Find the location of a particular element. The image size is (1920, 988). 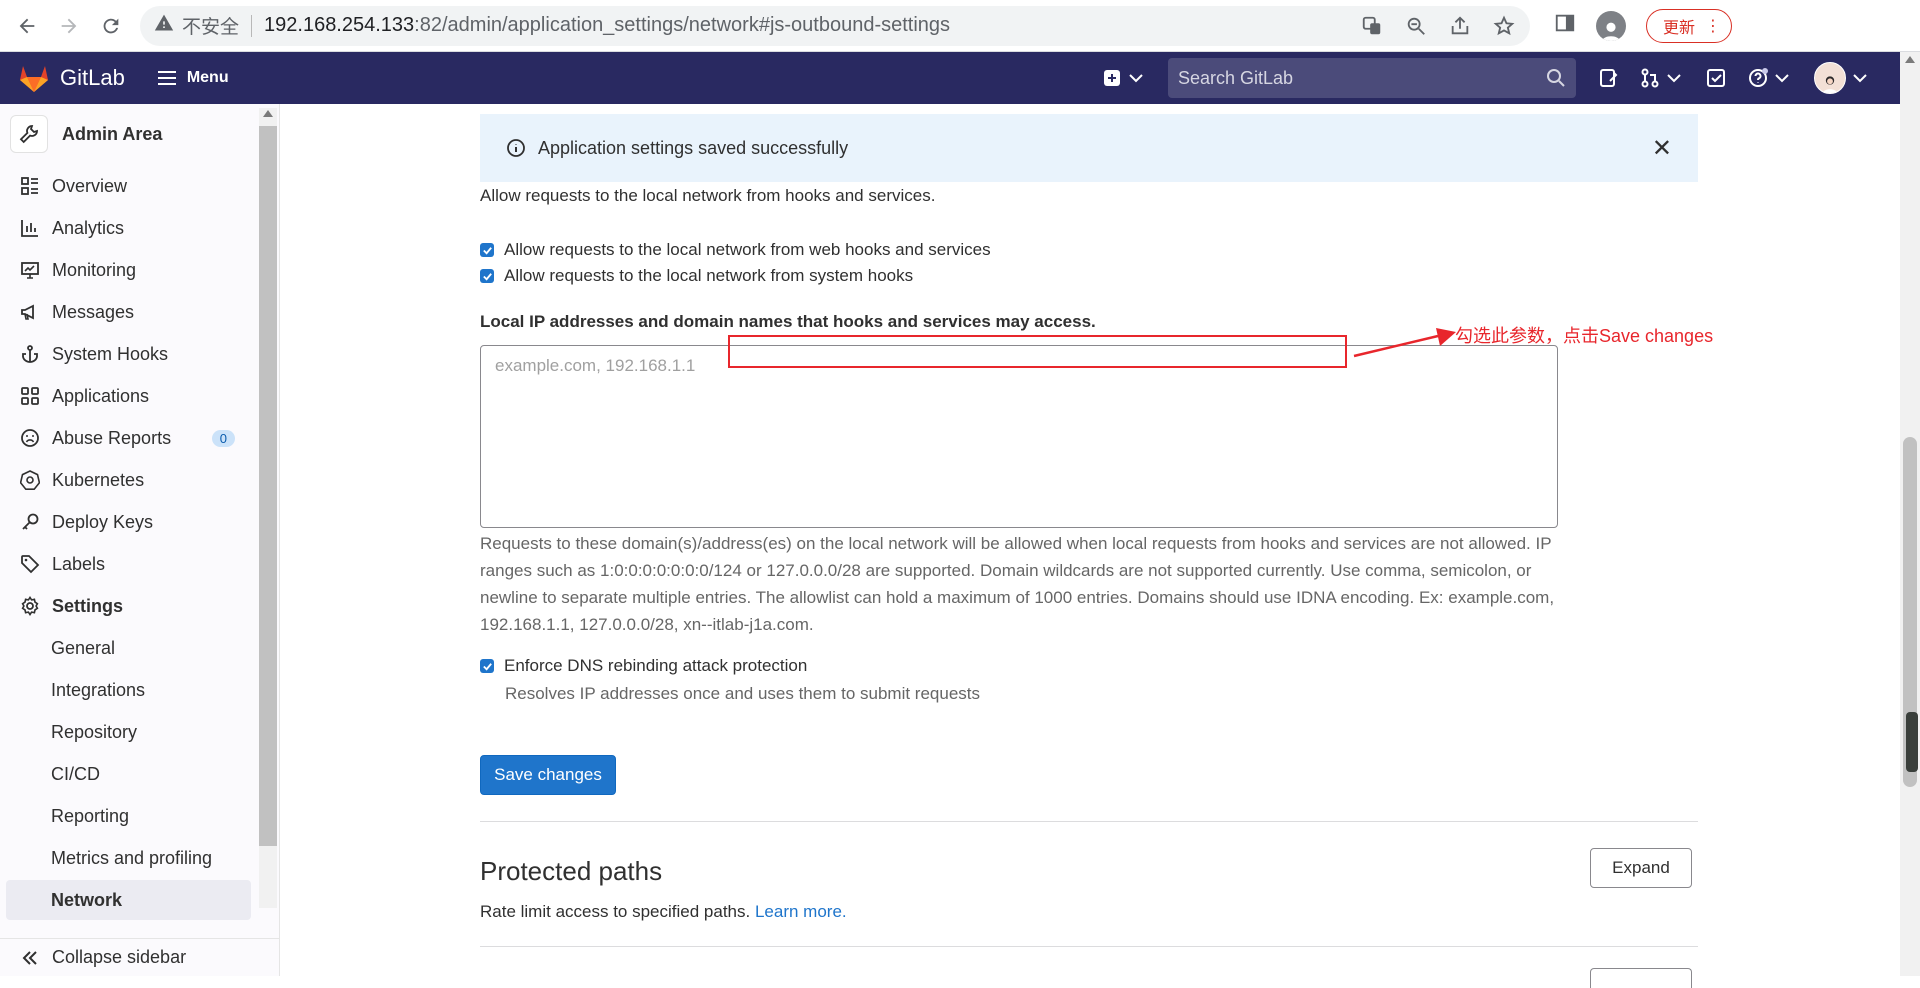

sidebar-item-label: Deploy Keys is located at coordinates (103, 521).